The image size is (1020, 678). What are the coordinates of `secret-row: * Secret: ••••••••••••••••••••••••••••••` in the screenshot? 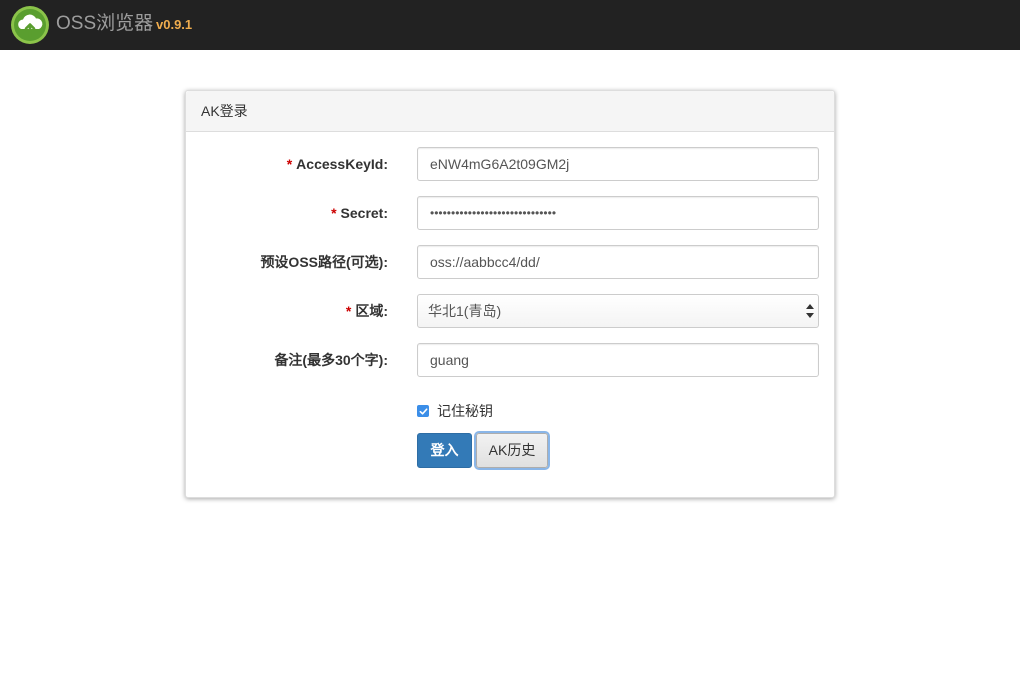 It's located at (511, 213).